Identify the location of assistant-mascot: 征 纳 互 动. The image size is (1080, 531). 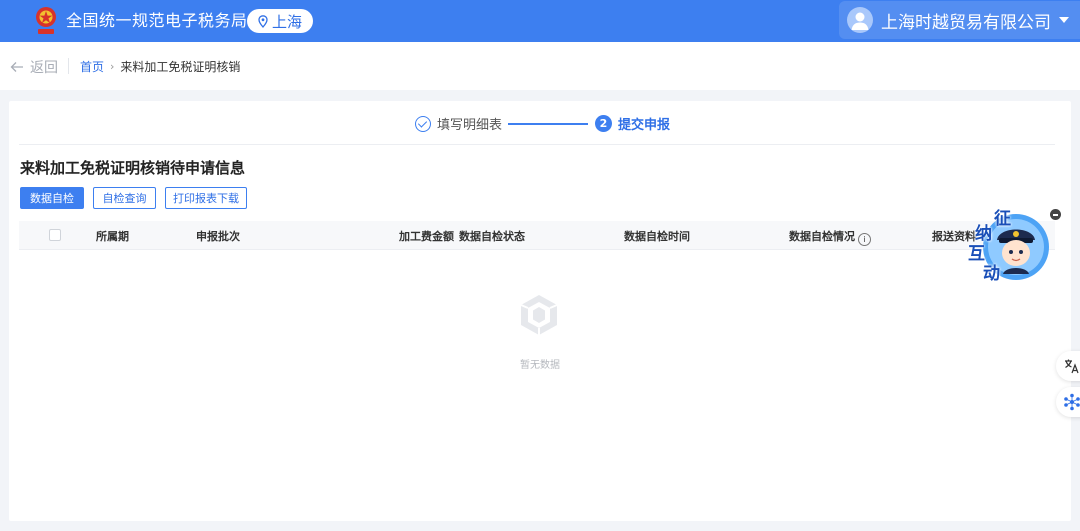
(1009, 244).